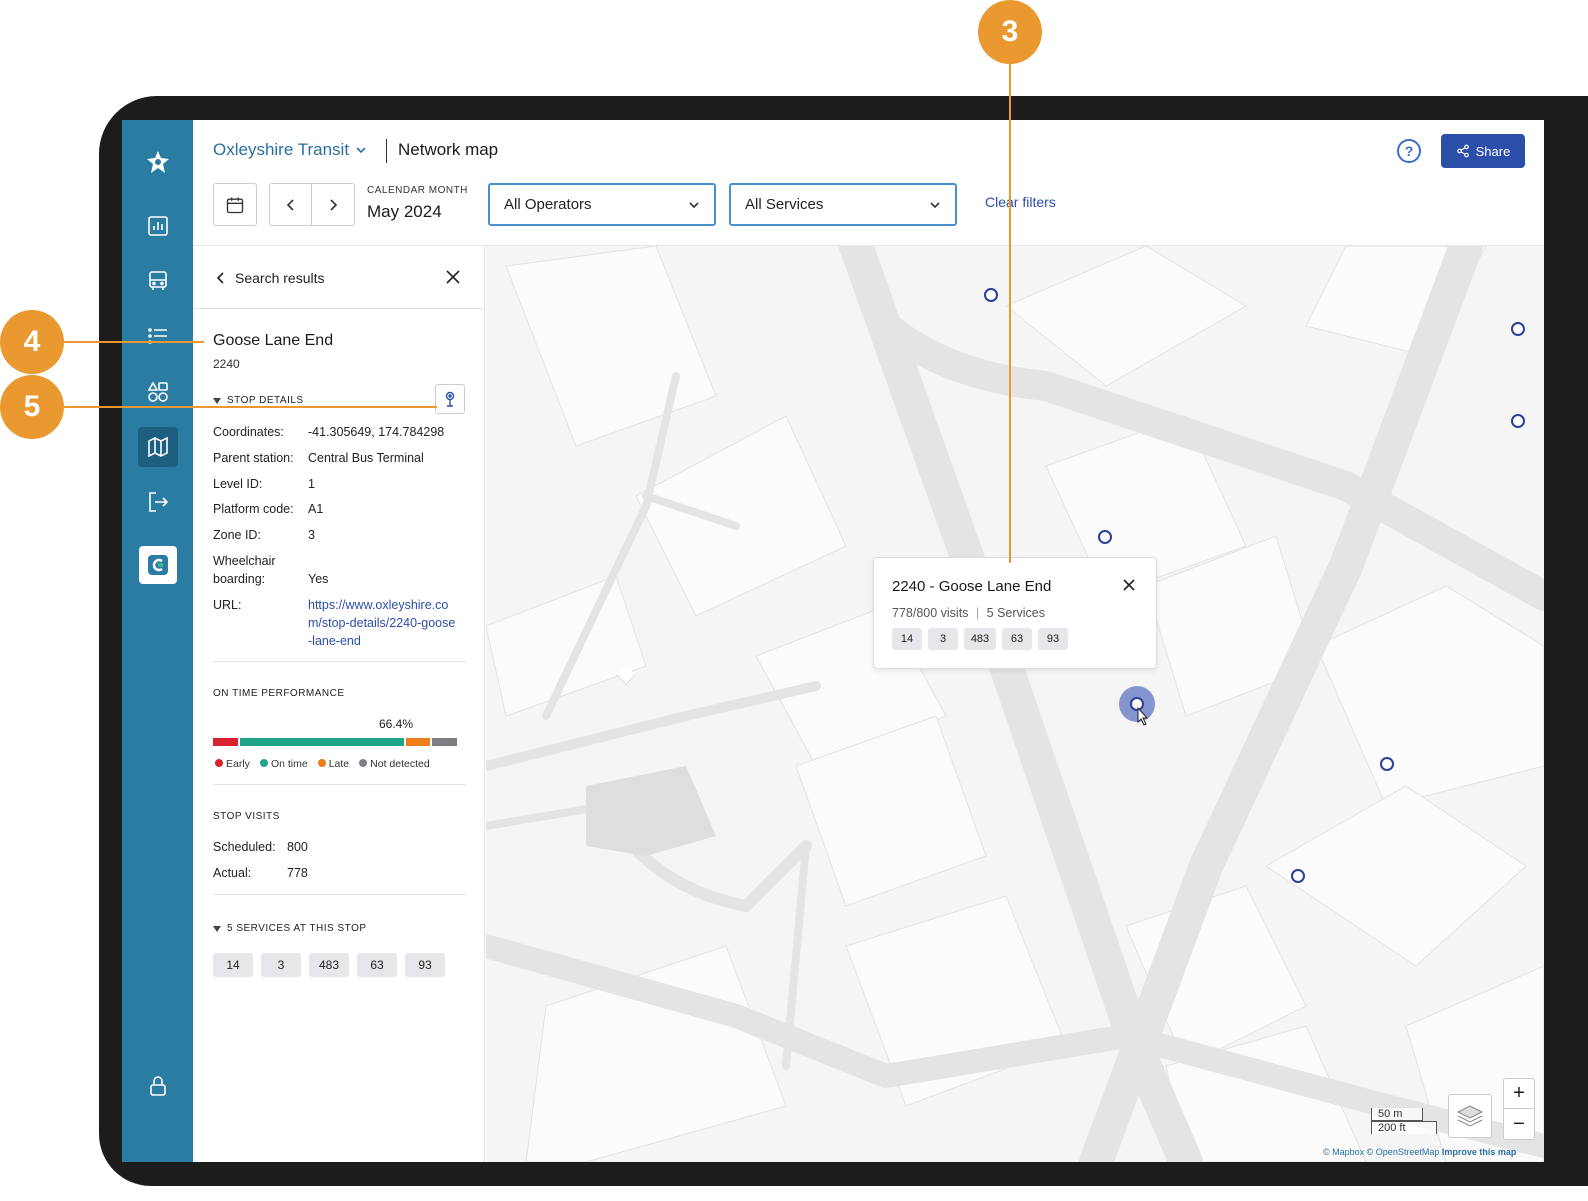  Describe the element at coordinates (843, 204) in the screenshot. I see `services-select: All Services` at that location.